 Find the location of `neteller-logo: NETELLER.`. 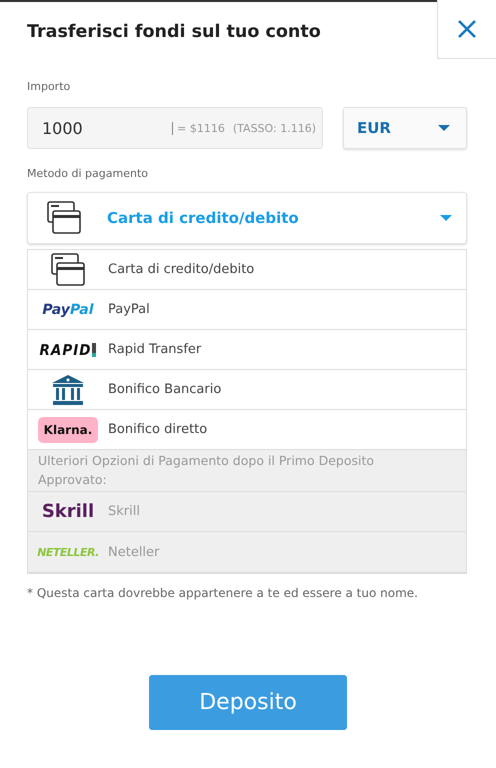

neteller-logo: NETELLER. is located at coordinates (68, 552).